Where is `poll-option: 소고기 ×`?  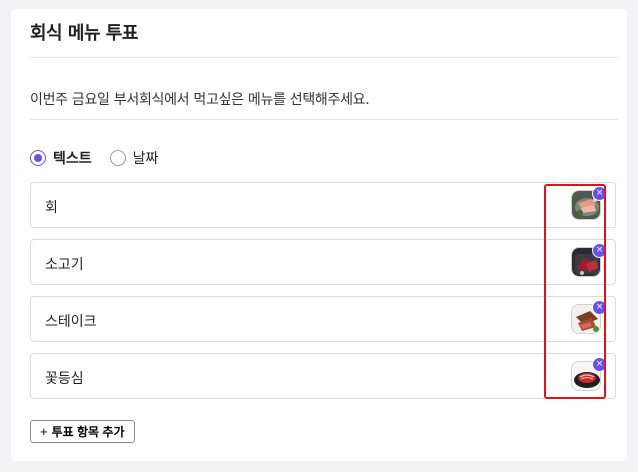
poll-option: 소고기 × is located at coordinates (323, 262).